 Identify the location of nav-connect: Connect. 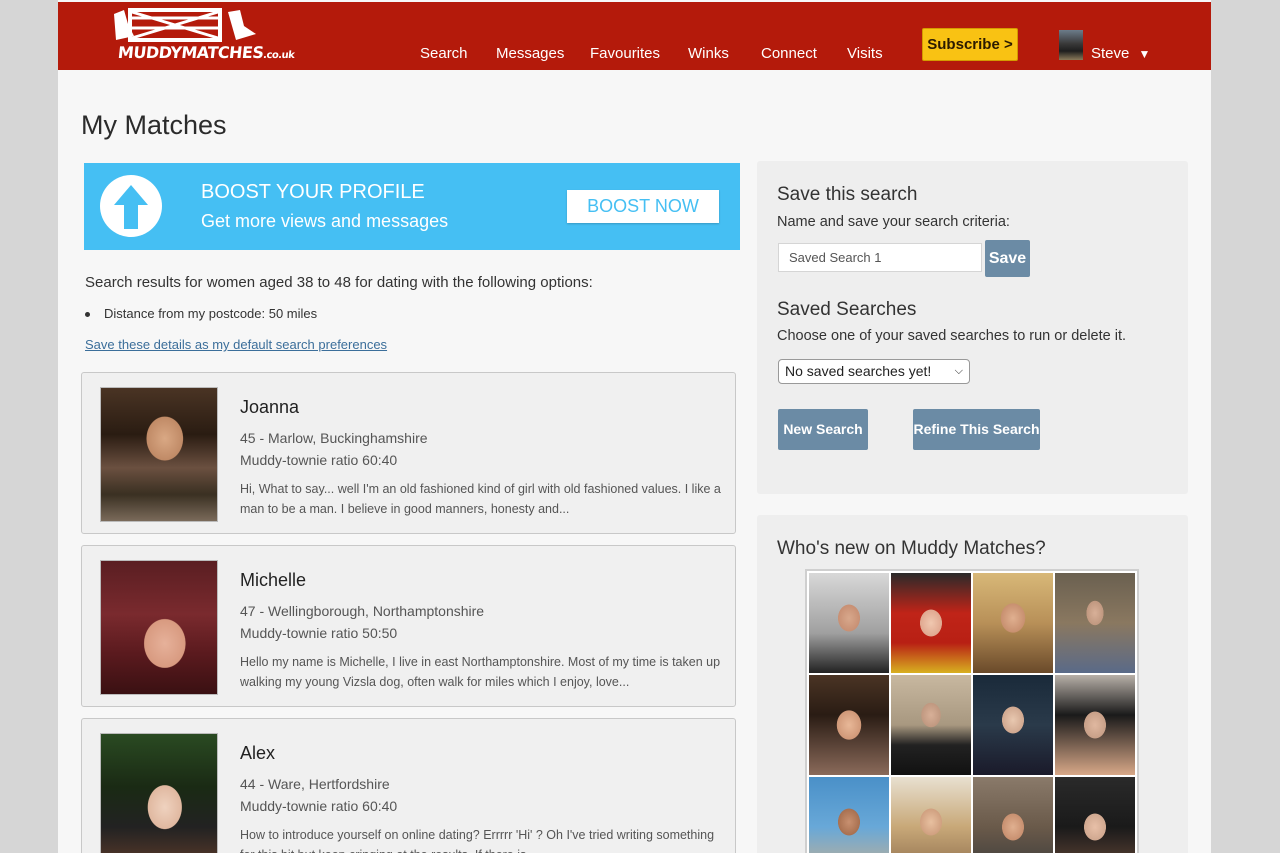
(789, 53).